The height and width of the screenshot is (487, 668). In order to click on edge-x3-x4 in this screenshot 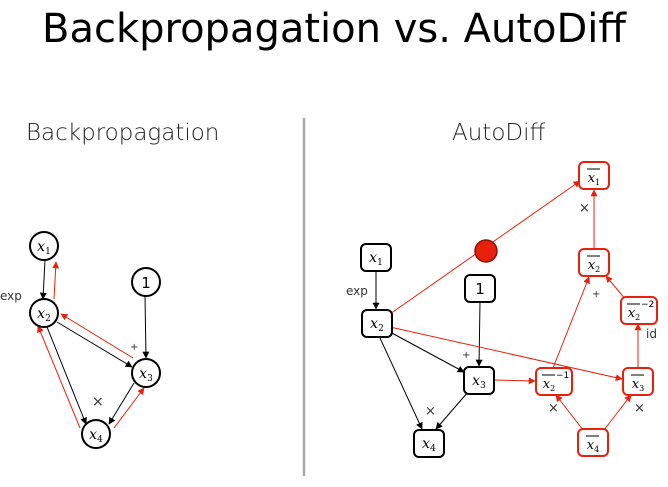, I will do `click(452, 410)`.